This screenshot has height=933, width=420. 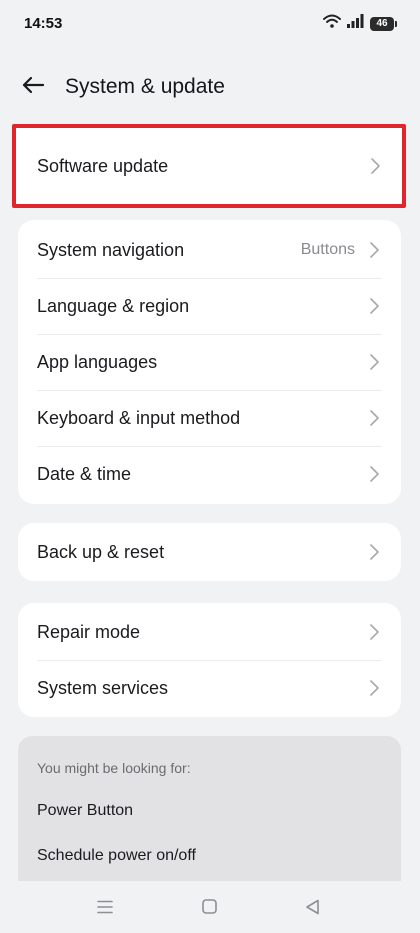 What do you see at coordinates (327, 249) in the screenshot?
I see `system-navigation-value: Buttons` at bounding box center [327, 249].